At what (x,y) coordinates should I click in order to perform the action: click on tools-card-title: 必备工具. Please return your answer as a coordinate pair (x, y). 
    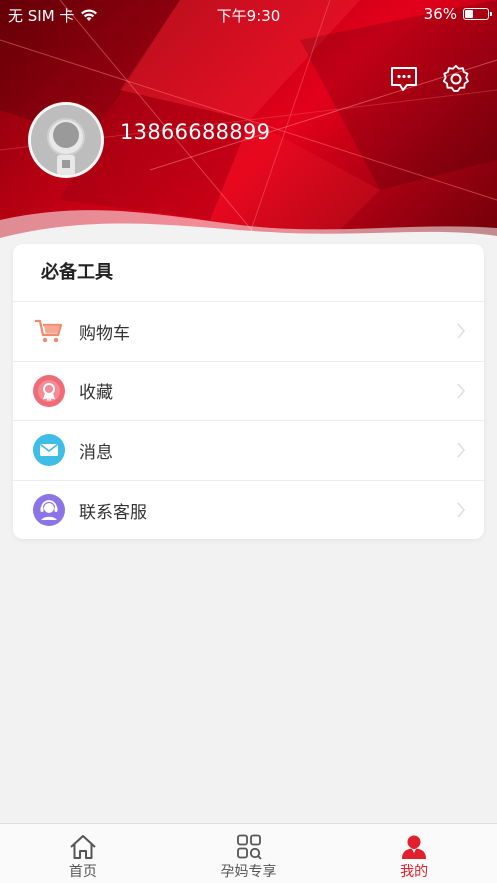
    Looking at the image, I should click on (248, 273).